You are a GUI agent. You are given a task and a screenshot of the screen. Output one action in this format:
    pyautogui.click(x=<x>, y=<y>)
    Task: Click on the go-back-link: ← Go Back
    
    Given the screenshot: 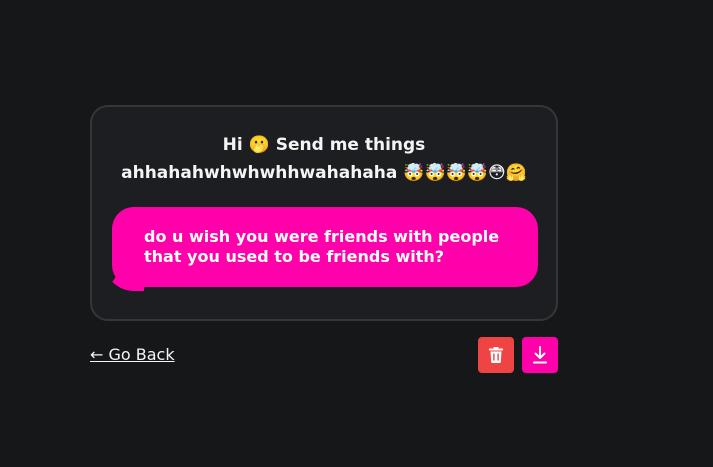 What is the action you would take?
    pyautogui.click(x=132, y=354)
    